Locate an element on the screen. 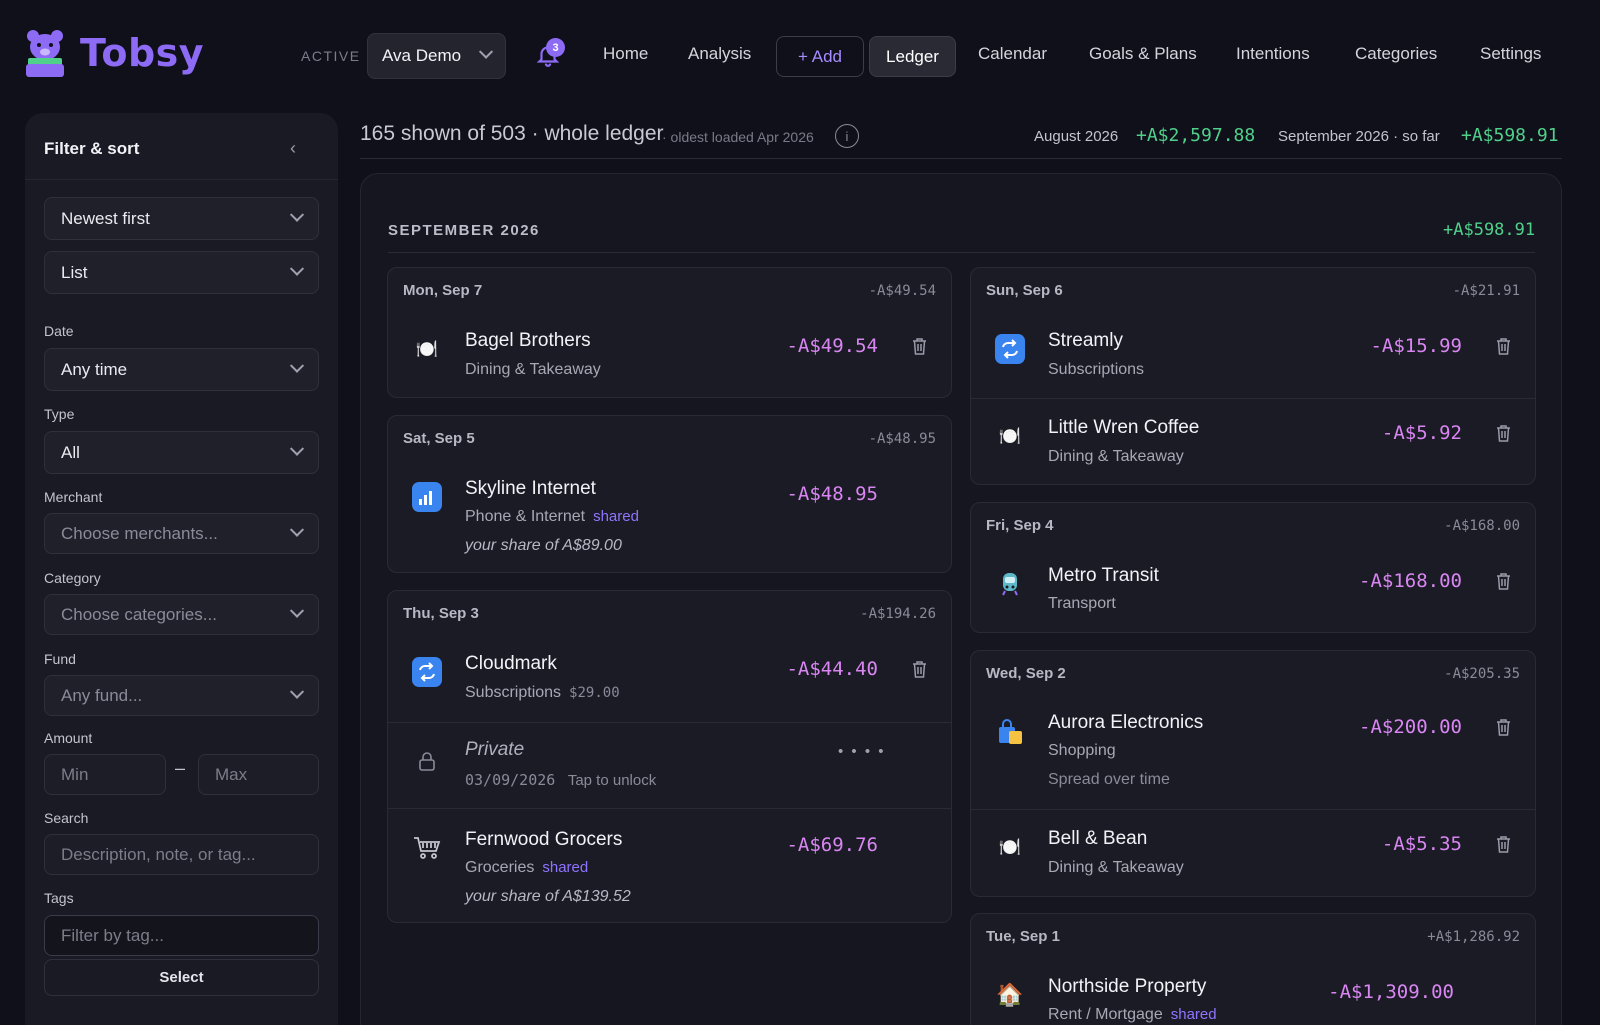 This screenshot has width=1600, height=1025. date-select: Any time is located at coordinates (181, 369).